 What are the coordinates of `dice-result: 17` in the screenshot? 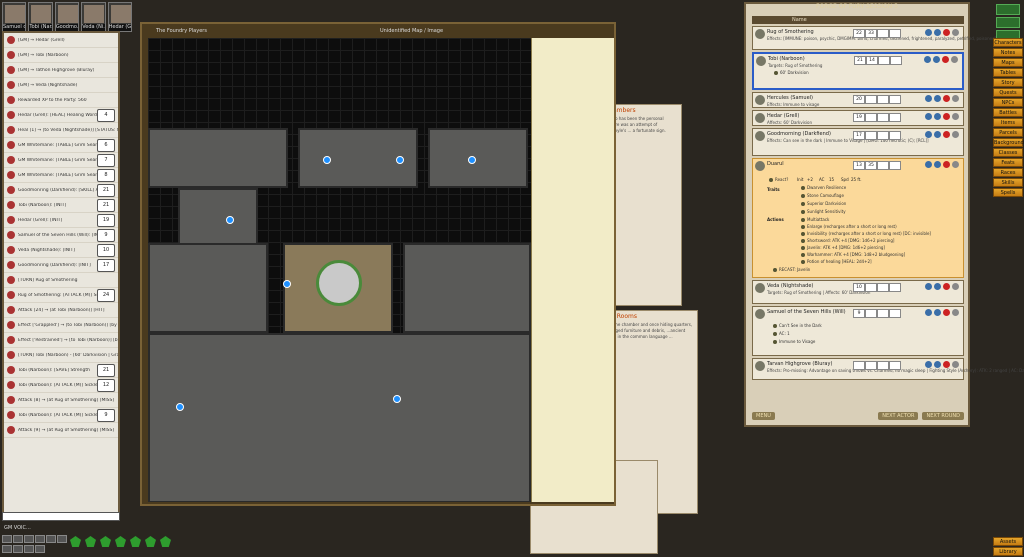 It's located at (106, 265).